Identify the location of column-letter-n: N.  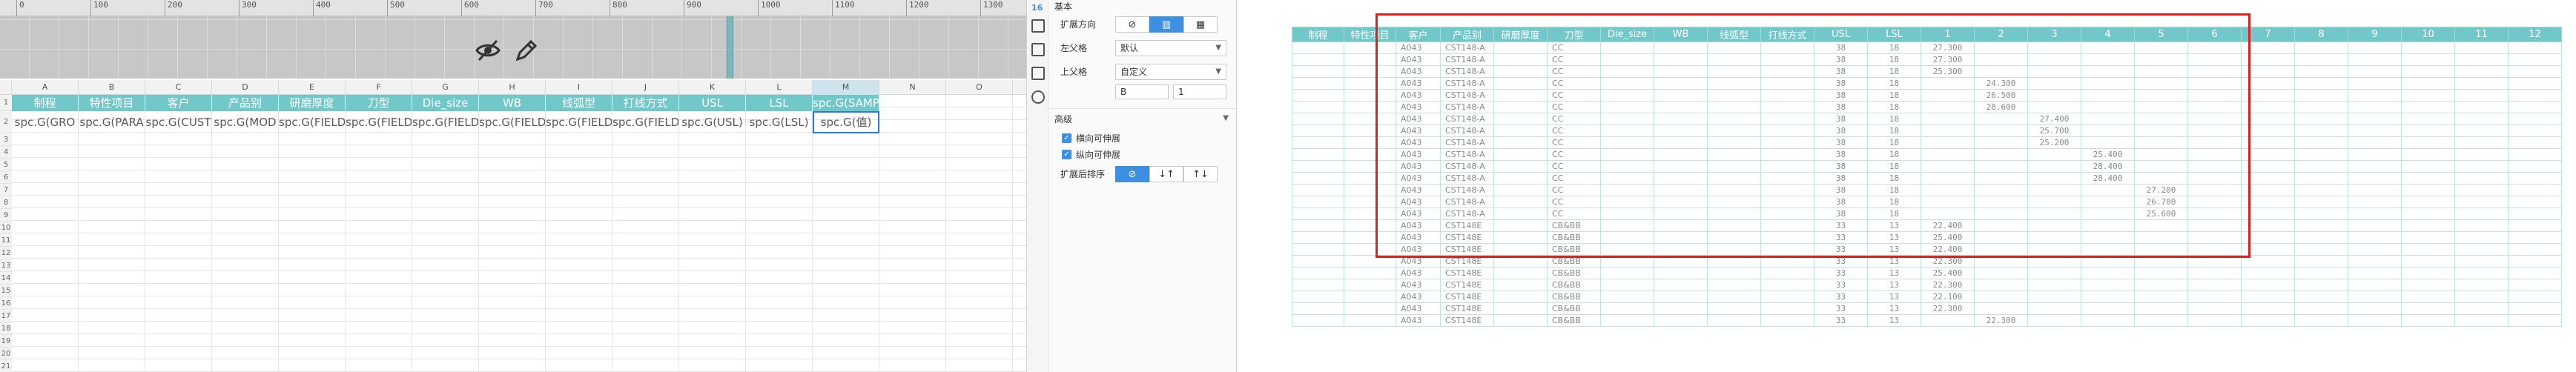
(912, 87).